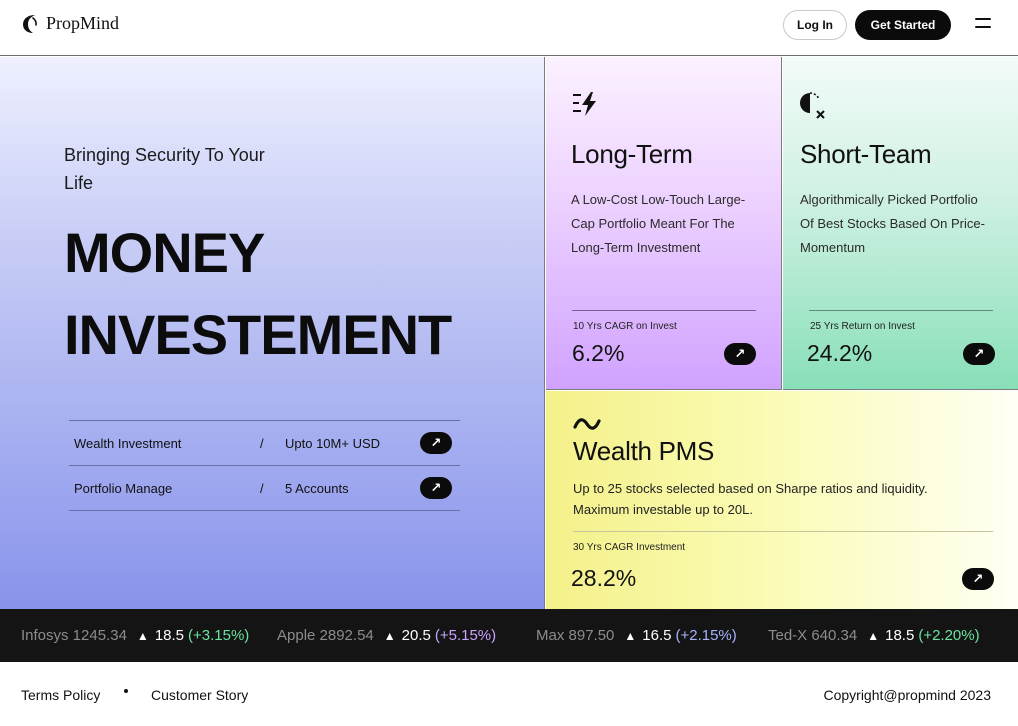  Describe the element at coordinates (128, 443) in the screenshot. I see `offer-name: Wealth Investment` at that location.